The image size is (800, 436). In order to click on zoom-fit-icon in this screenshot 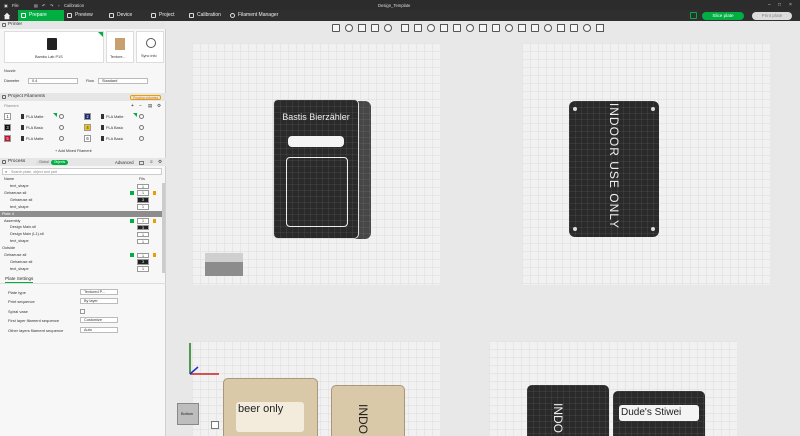, I will do `click(215, 425)`.